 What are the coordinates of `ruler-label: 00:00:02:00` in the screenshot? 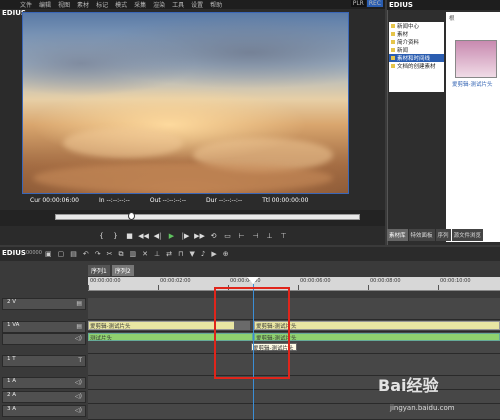 It's located at (175, 281).